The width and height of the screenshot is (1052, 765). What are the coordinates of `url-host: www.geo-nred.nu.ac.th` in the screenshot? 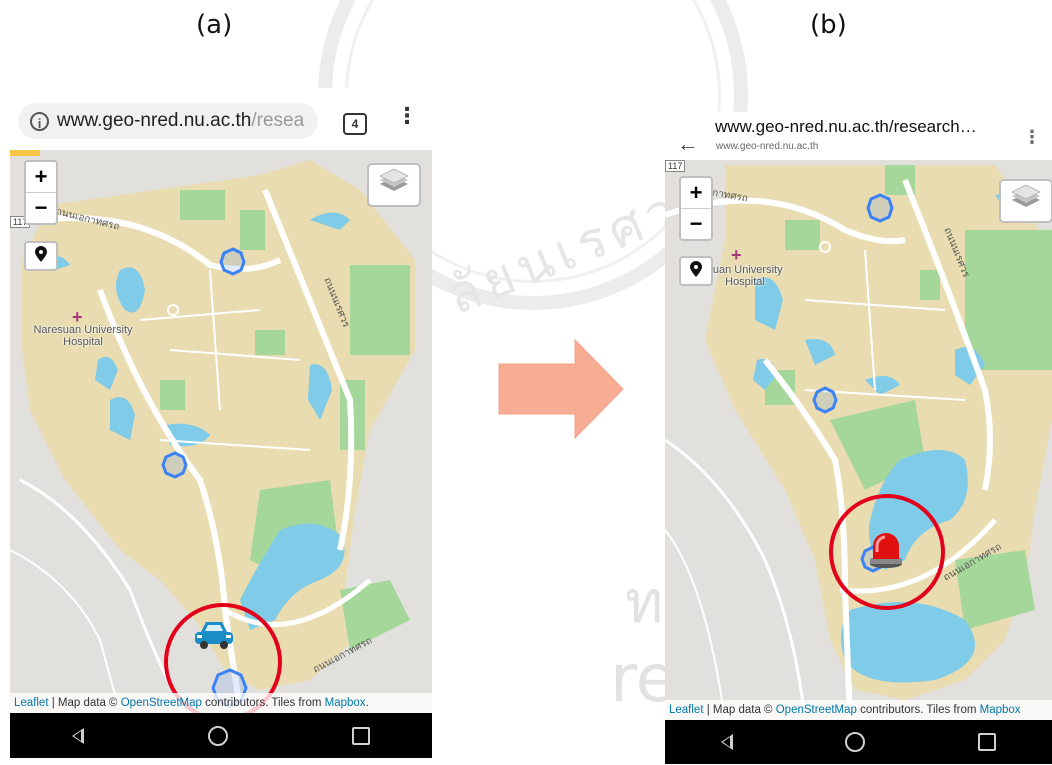 It's located at (154, 120).